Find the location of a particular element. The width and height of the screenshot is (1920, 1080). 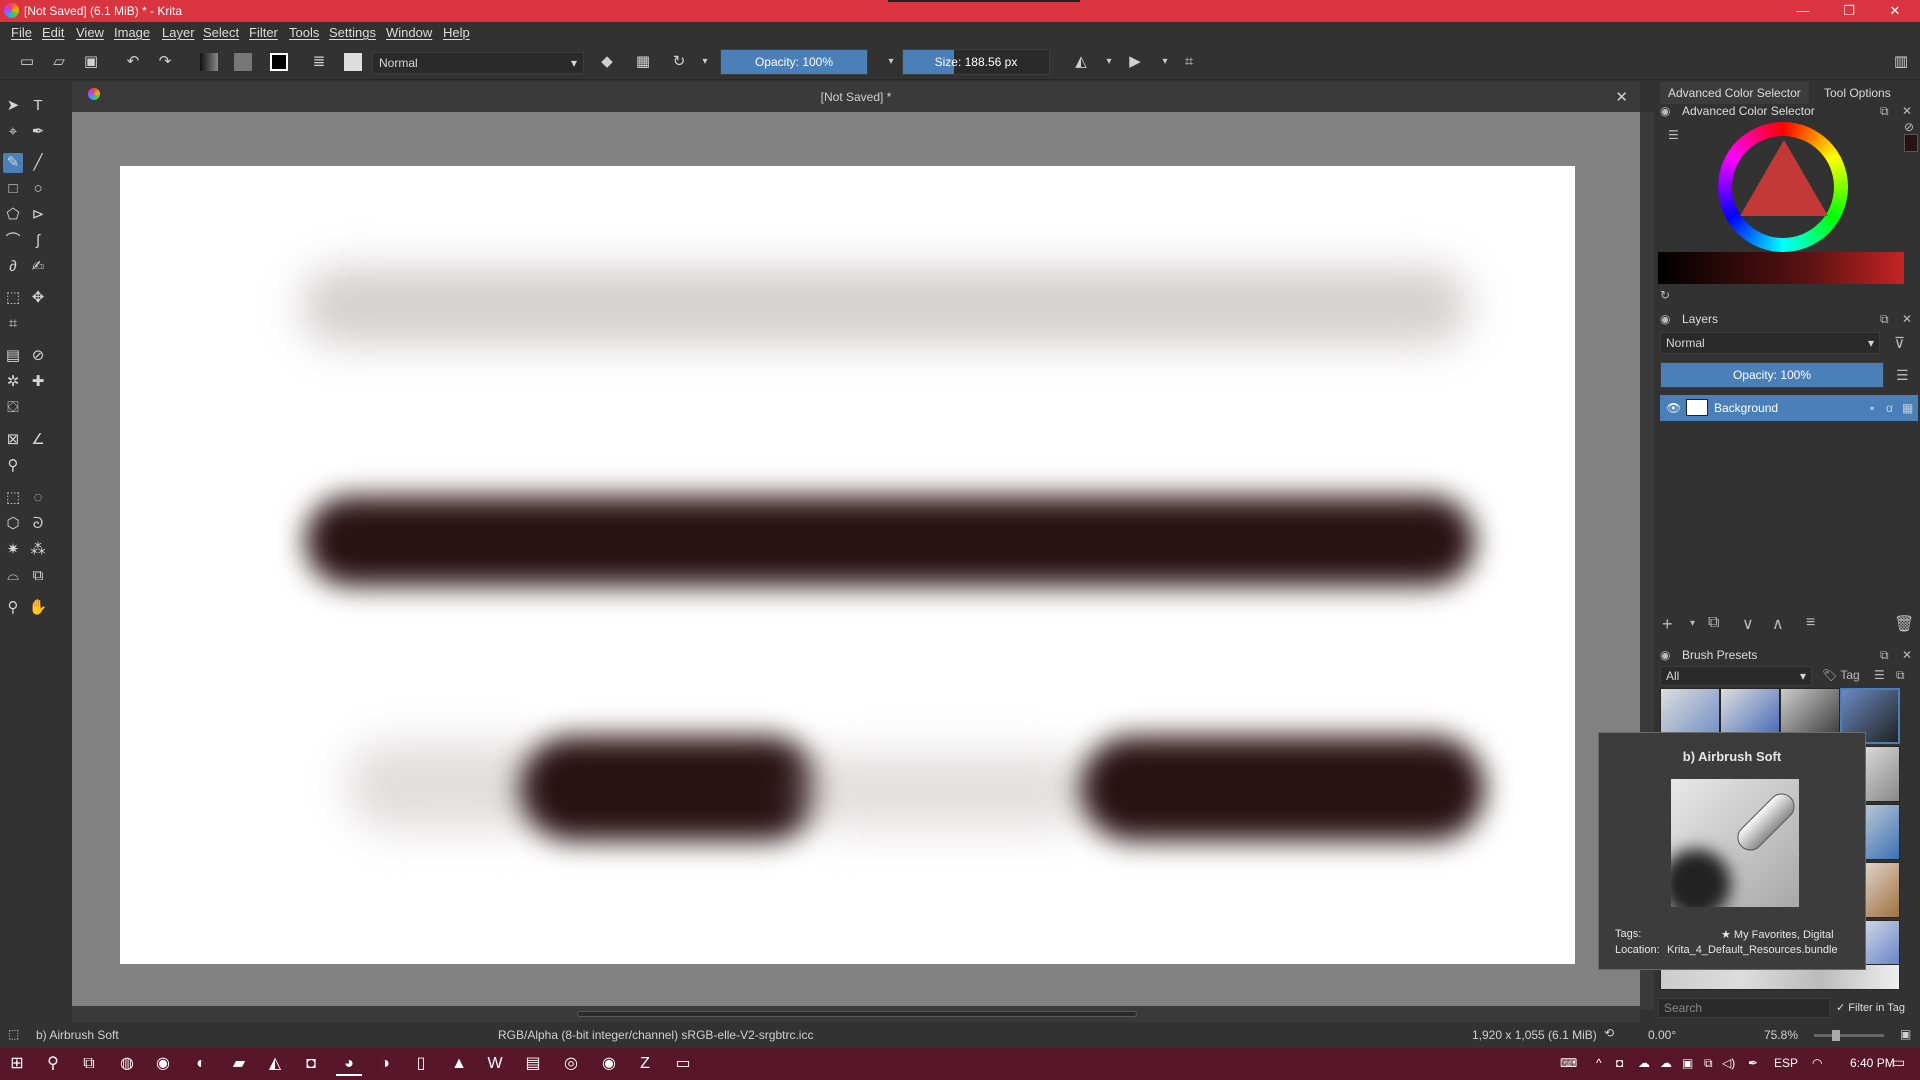

visibility-eye-icon: 👁 is located at coordinates (1673, 408).